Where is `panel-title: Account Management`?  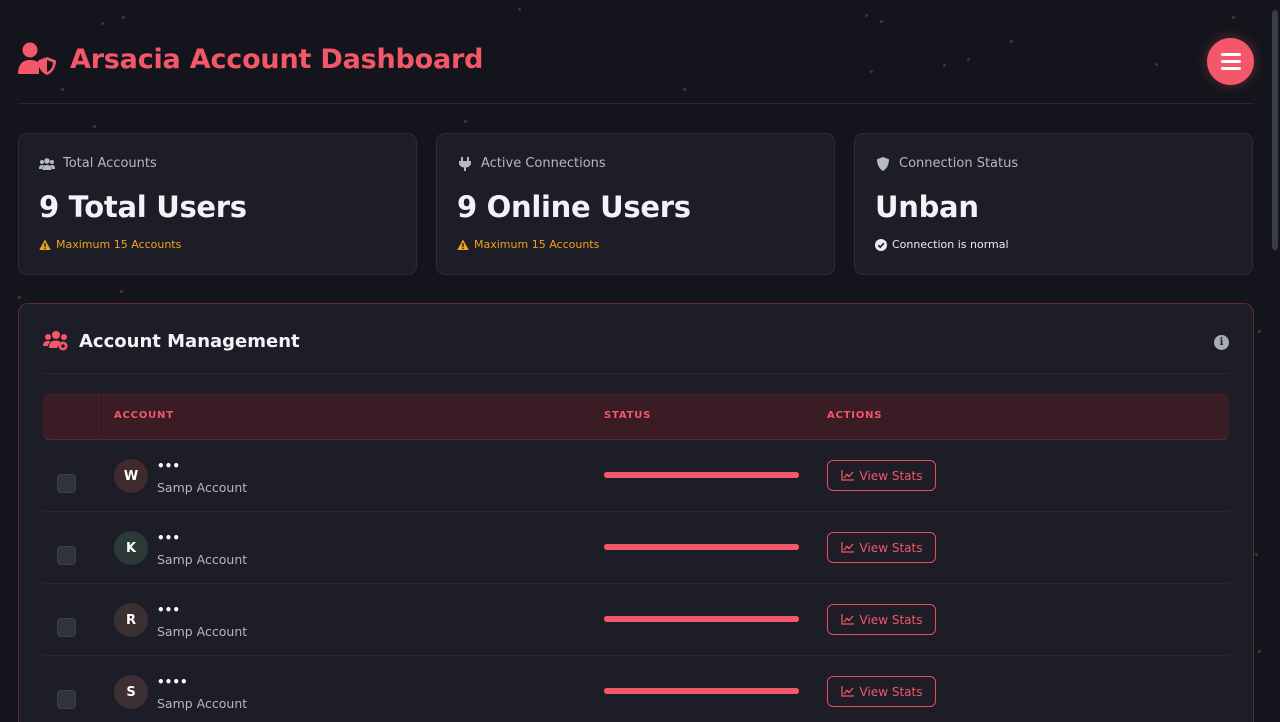
panel-title: Account Management is located at coordinates (189, 341).